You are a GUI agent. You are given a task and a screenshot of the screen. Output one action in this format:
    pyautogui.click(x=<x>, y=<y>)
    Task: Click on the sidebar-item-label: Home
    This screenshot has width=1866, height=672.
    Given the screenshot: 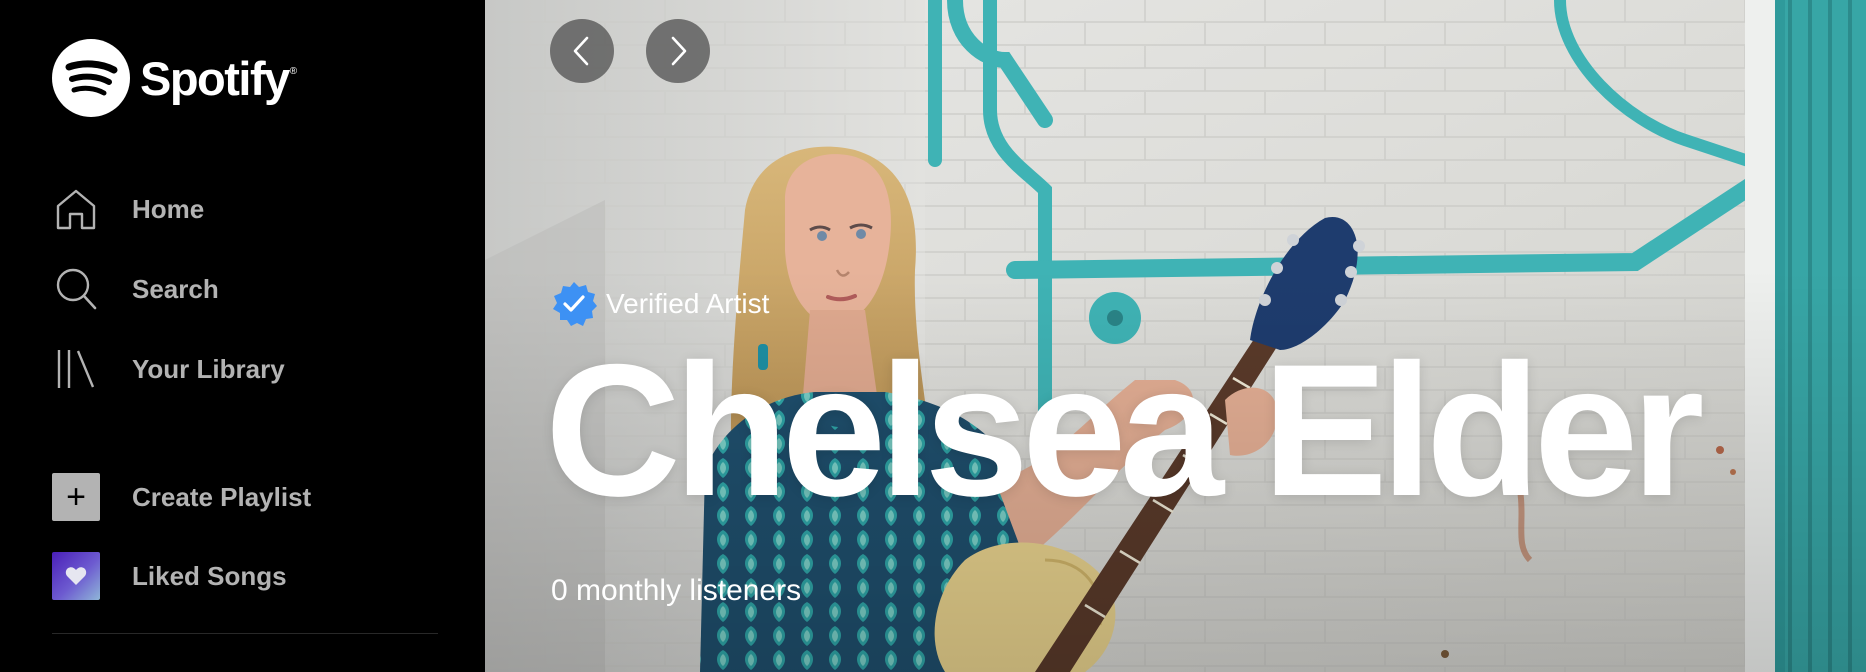 What is the action you would take?
    pyautogui.click(x=168, y=208)
    